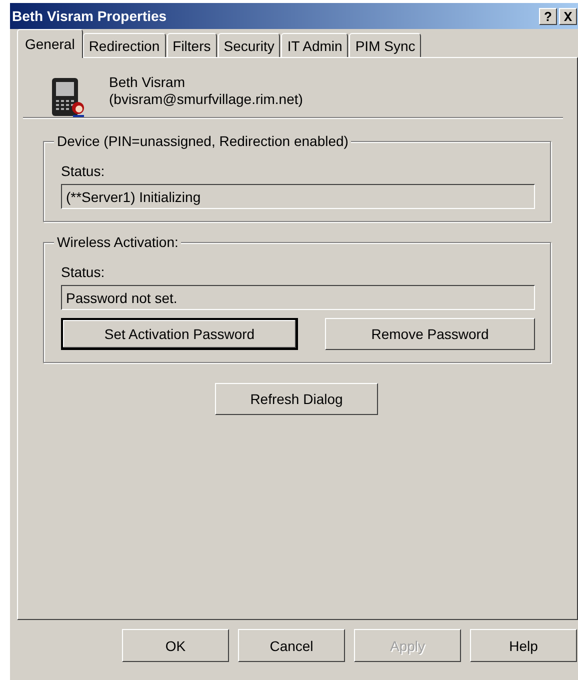 Image resolution: width=578 pixels, height=680 pixels. What do you see at coordinates (249, 45) in the screenshot?
I see `tab: Security` at bounding box center [249, 45].